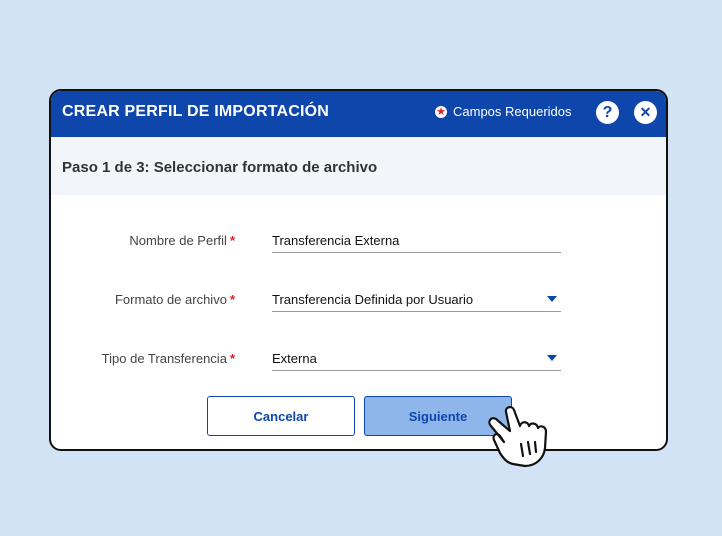 The width and height of the screenshot is (722, 536). Describe the element at coordinates (174, 299) in the screenshot. I see `file-format-label: Formato de archivo *` at that location.